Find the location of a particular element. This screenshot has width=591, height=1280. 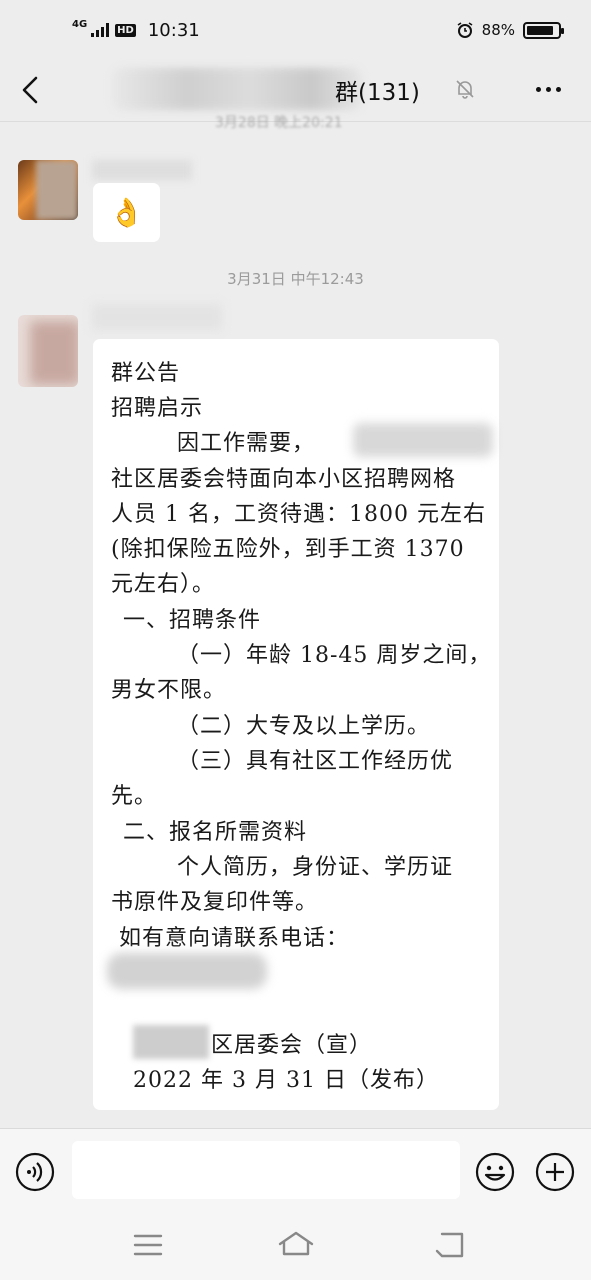

emoji-icon is located at coordinates (495, 1172).